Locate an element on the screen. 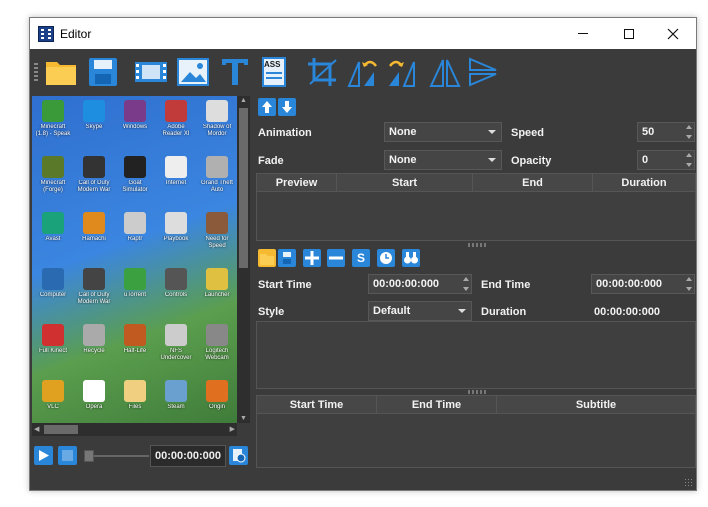 Image resolution: width=708 pixels, height=507 pixels. subtitle-grid: Start Time End Time Subtitle is located at coordinates (476, 431).